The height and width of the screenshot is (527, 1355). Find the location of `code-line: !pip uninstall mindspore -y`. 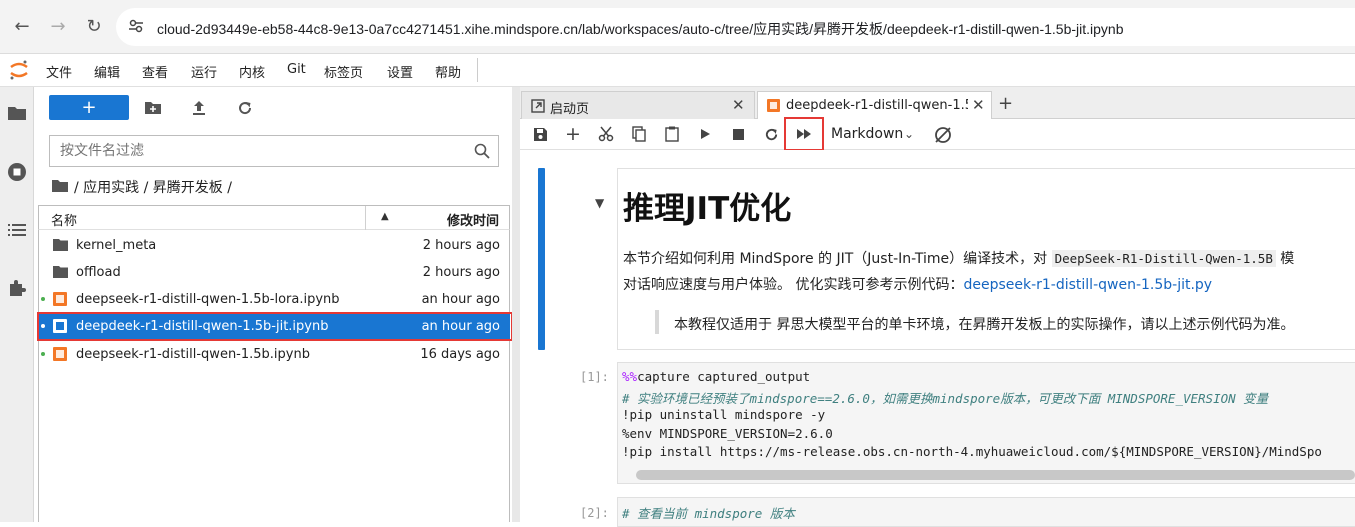

code-line: !pip uninstall mindspore -y is located at coordinates (724, 414).